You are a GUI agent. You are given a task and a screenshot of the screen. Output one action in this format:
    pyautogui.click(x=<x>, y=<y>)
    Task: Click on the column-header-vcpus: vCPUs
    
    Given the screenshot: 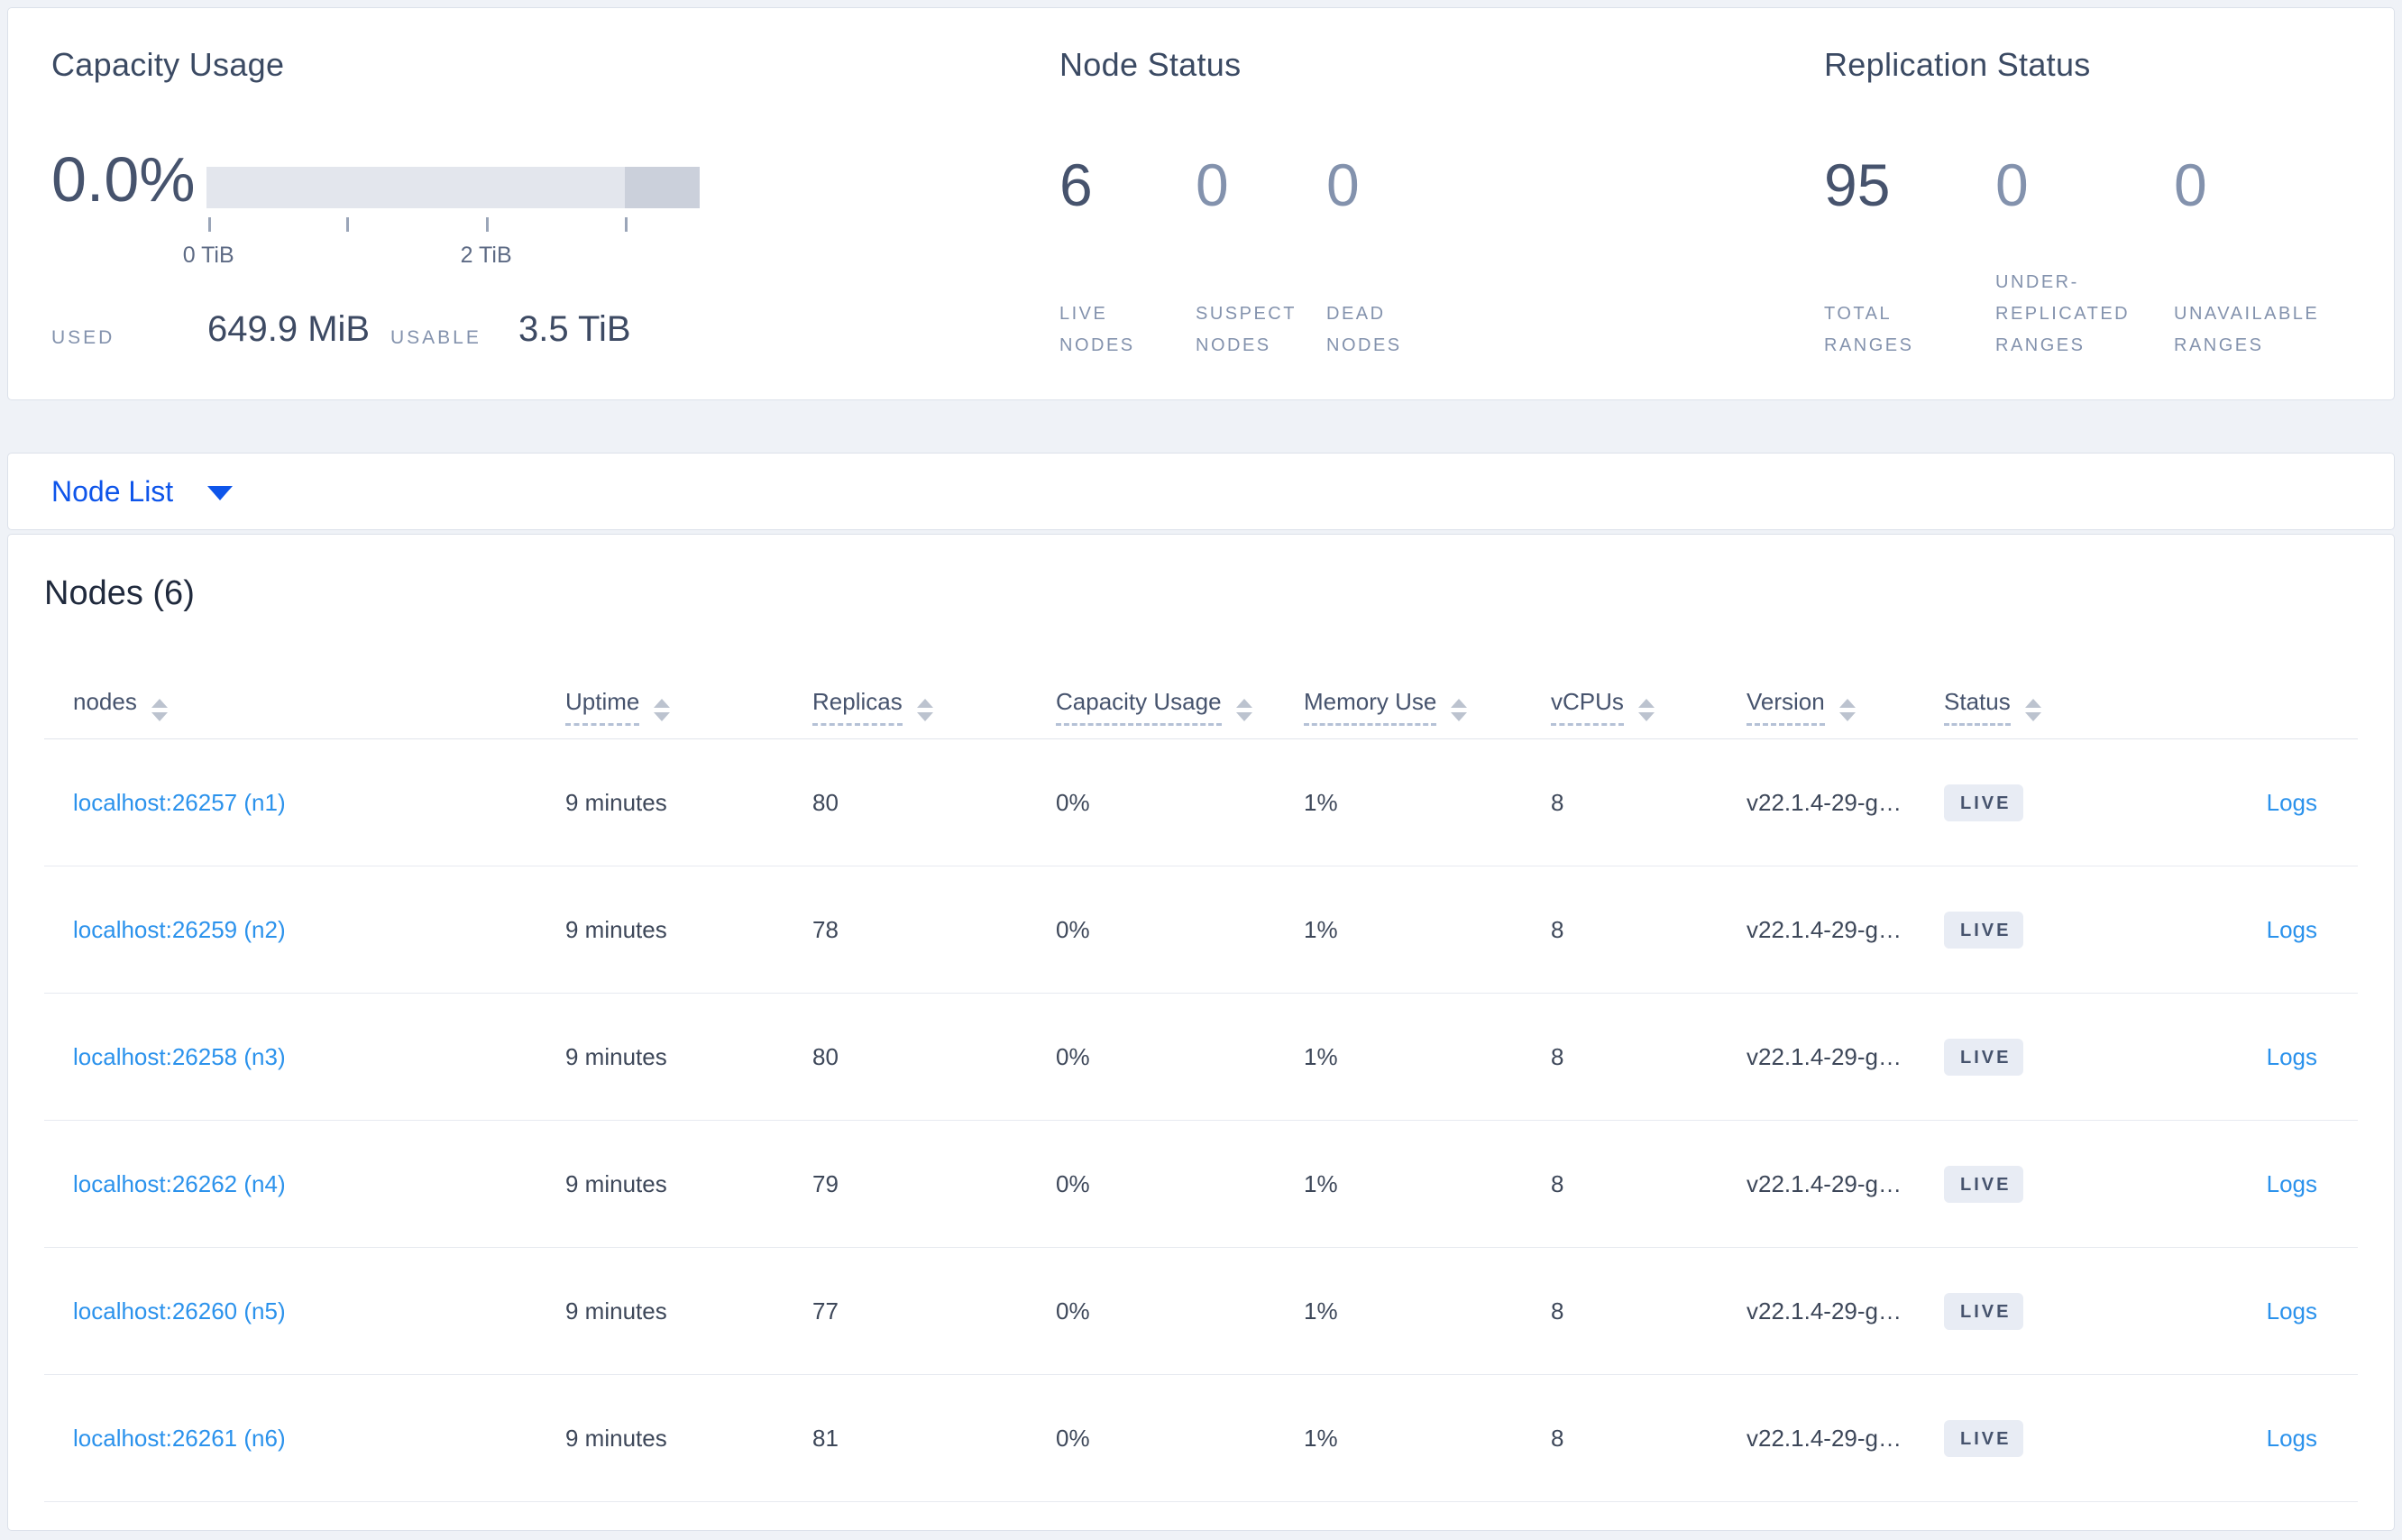 What is the action you would take?
    pyautogui.click(x=1648, y=706)
    